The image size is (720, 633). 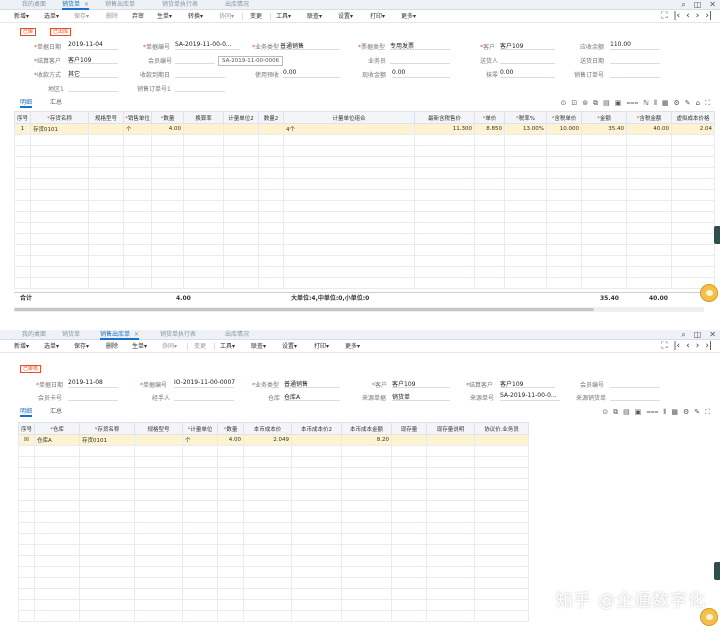 I want to click on col-seq: 序号, so click(x=22, y=117).